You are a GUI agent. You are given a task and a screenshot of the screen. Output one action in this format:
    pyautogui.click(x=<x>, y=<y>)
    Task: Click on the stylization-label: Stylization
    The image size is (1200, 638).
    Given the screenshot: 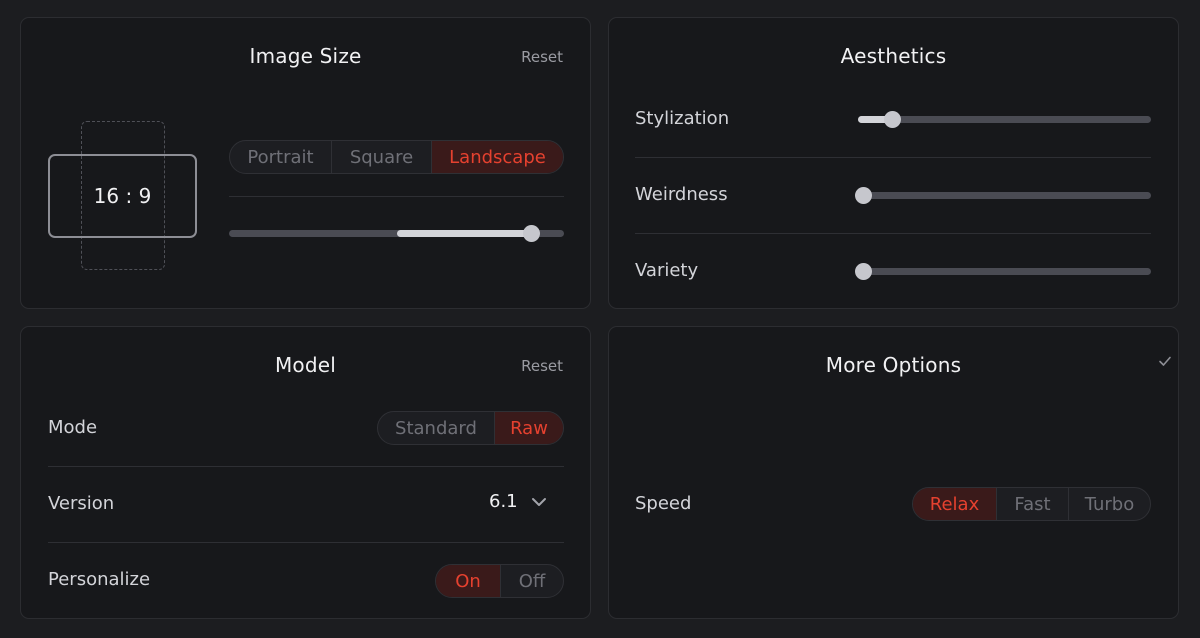 What is the action you would take?
    pyautogui.click(x=682, y=118)
    